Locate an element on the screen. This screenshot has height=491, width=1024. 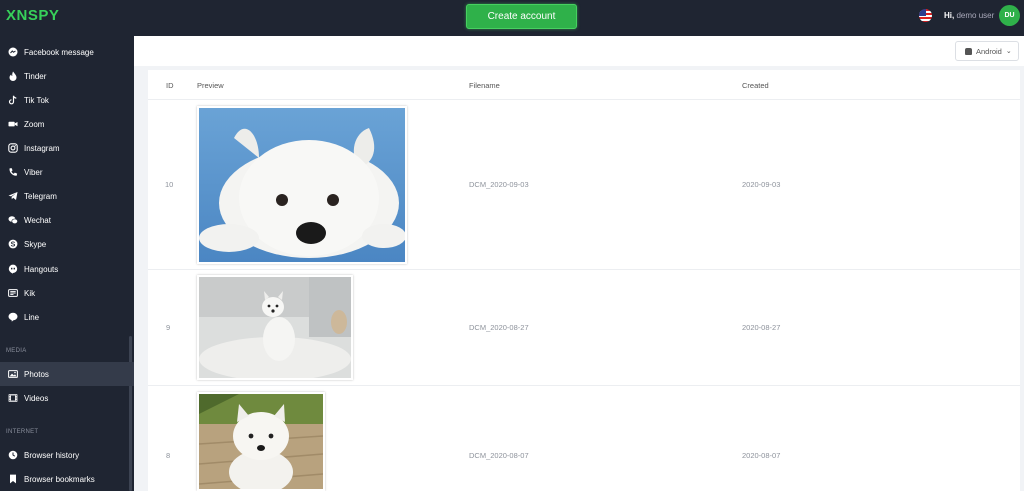
sidebar-item-photos: Photos is located at coordinates (67, 374).